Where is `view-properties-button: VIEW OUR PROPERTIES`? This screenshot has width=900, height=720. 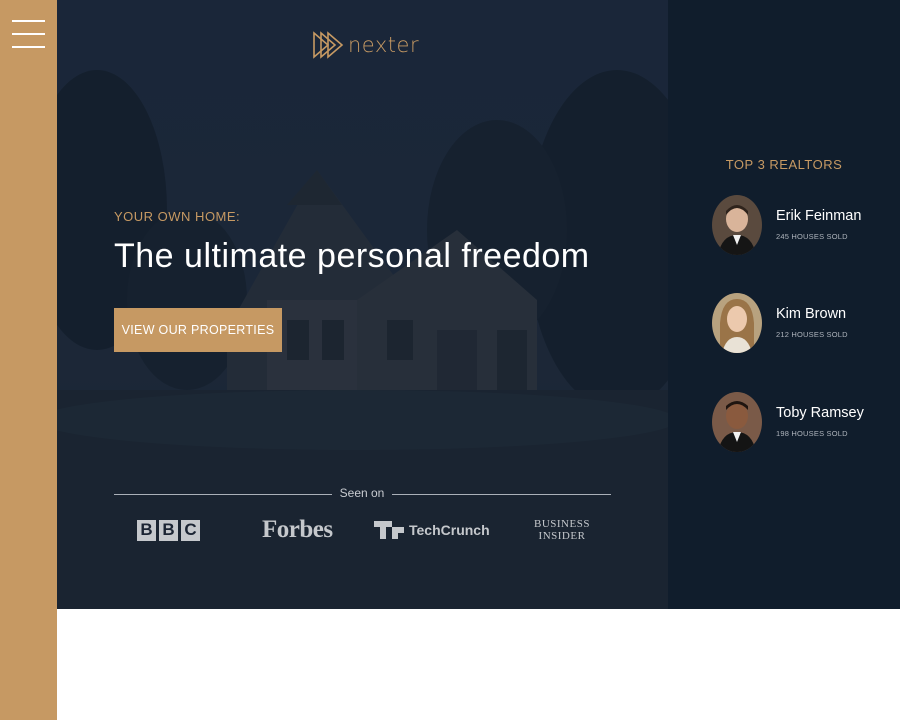 view-properties-button: VIEW OUR PROPERTIES is located at coordinates (198, 330).